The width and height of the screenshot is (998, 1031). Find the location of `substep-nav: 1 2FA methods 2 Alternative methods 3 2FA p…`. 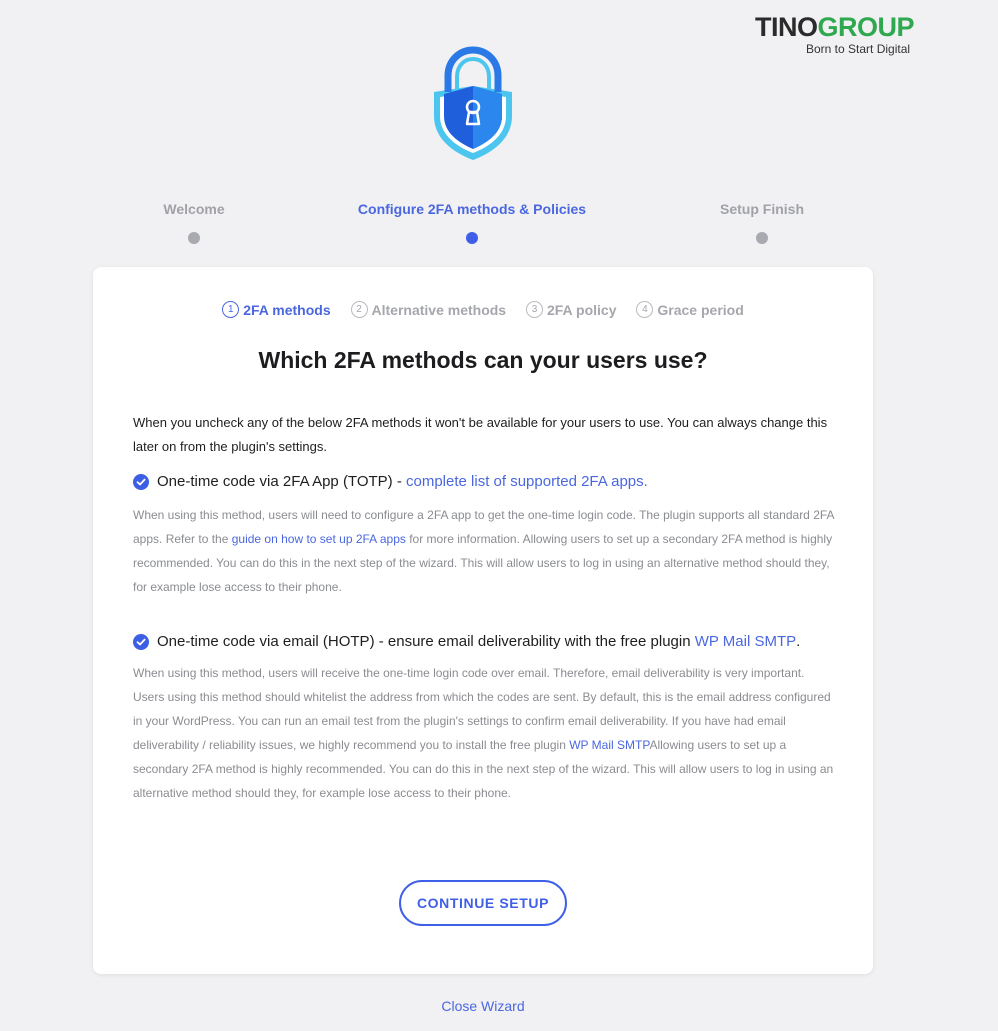

substep-nav: 1 2FA methods 2 Alternative methods 3 2FA p… is located at coordinates (483, 308).